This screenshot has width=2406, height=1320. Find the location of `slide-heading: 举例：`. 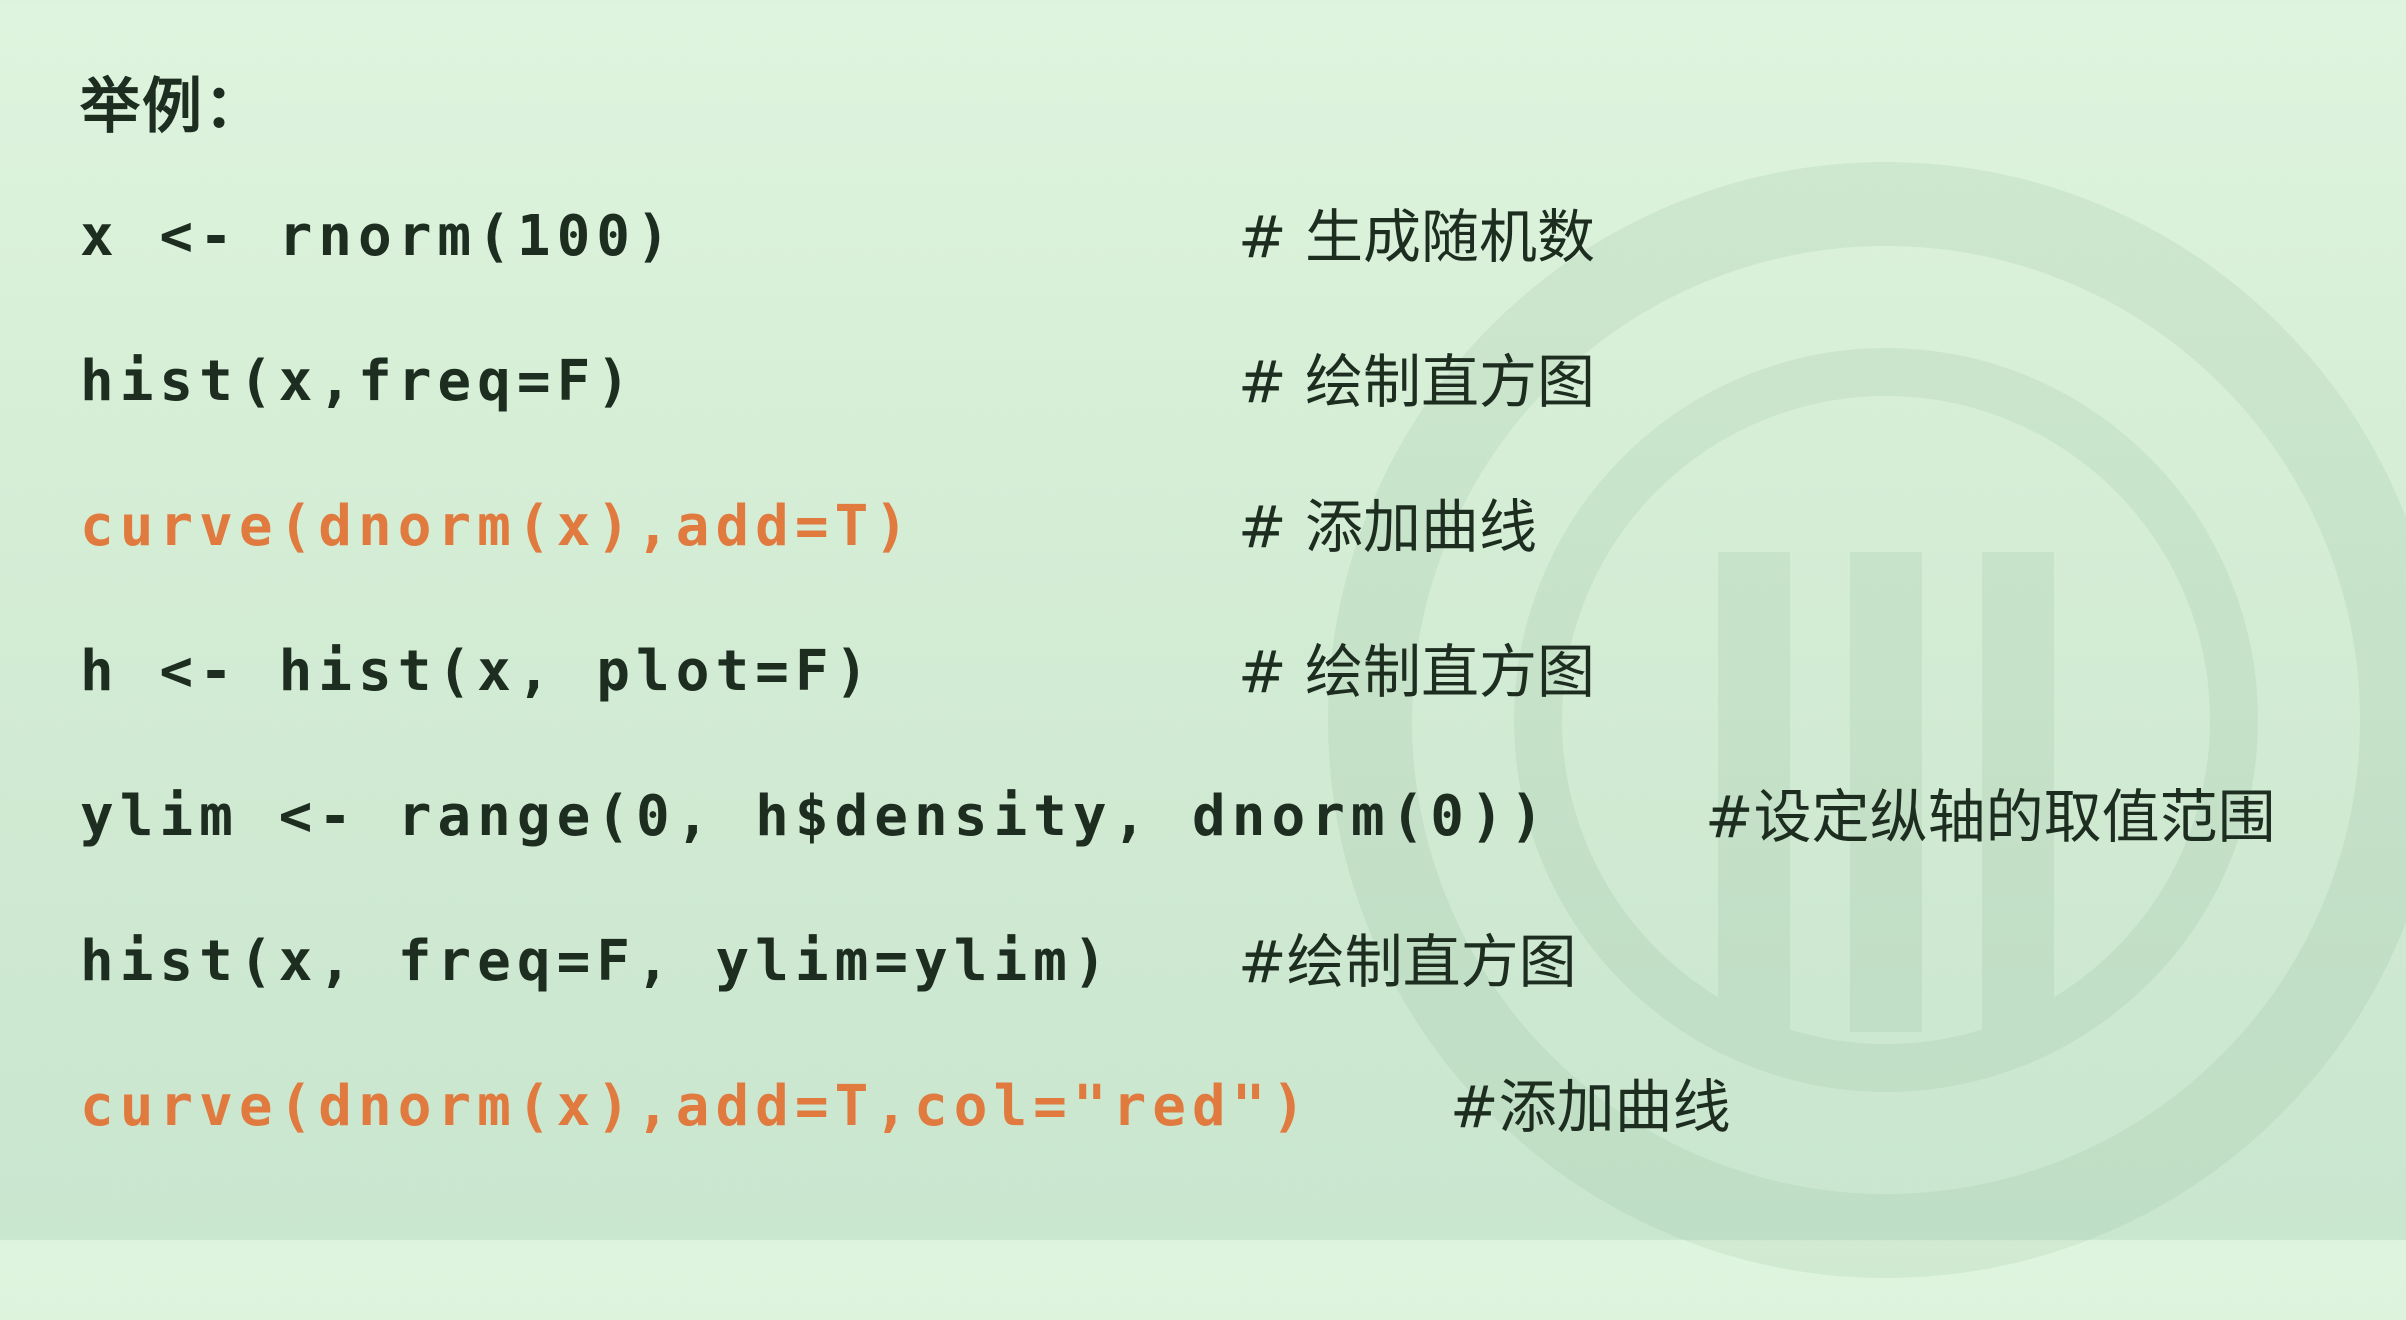

slide-heading: 举例： is located at coordinates (173, 107).